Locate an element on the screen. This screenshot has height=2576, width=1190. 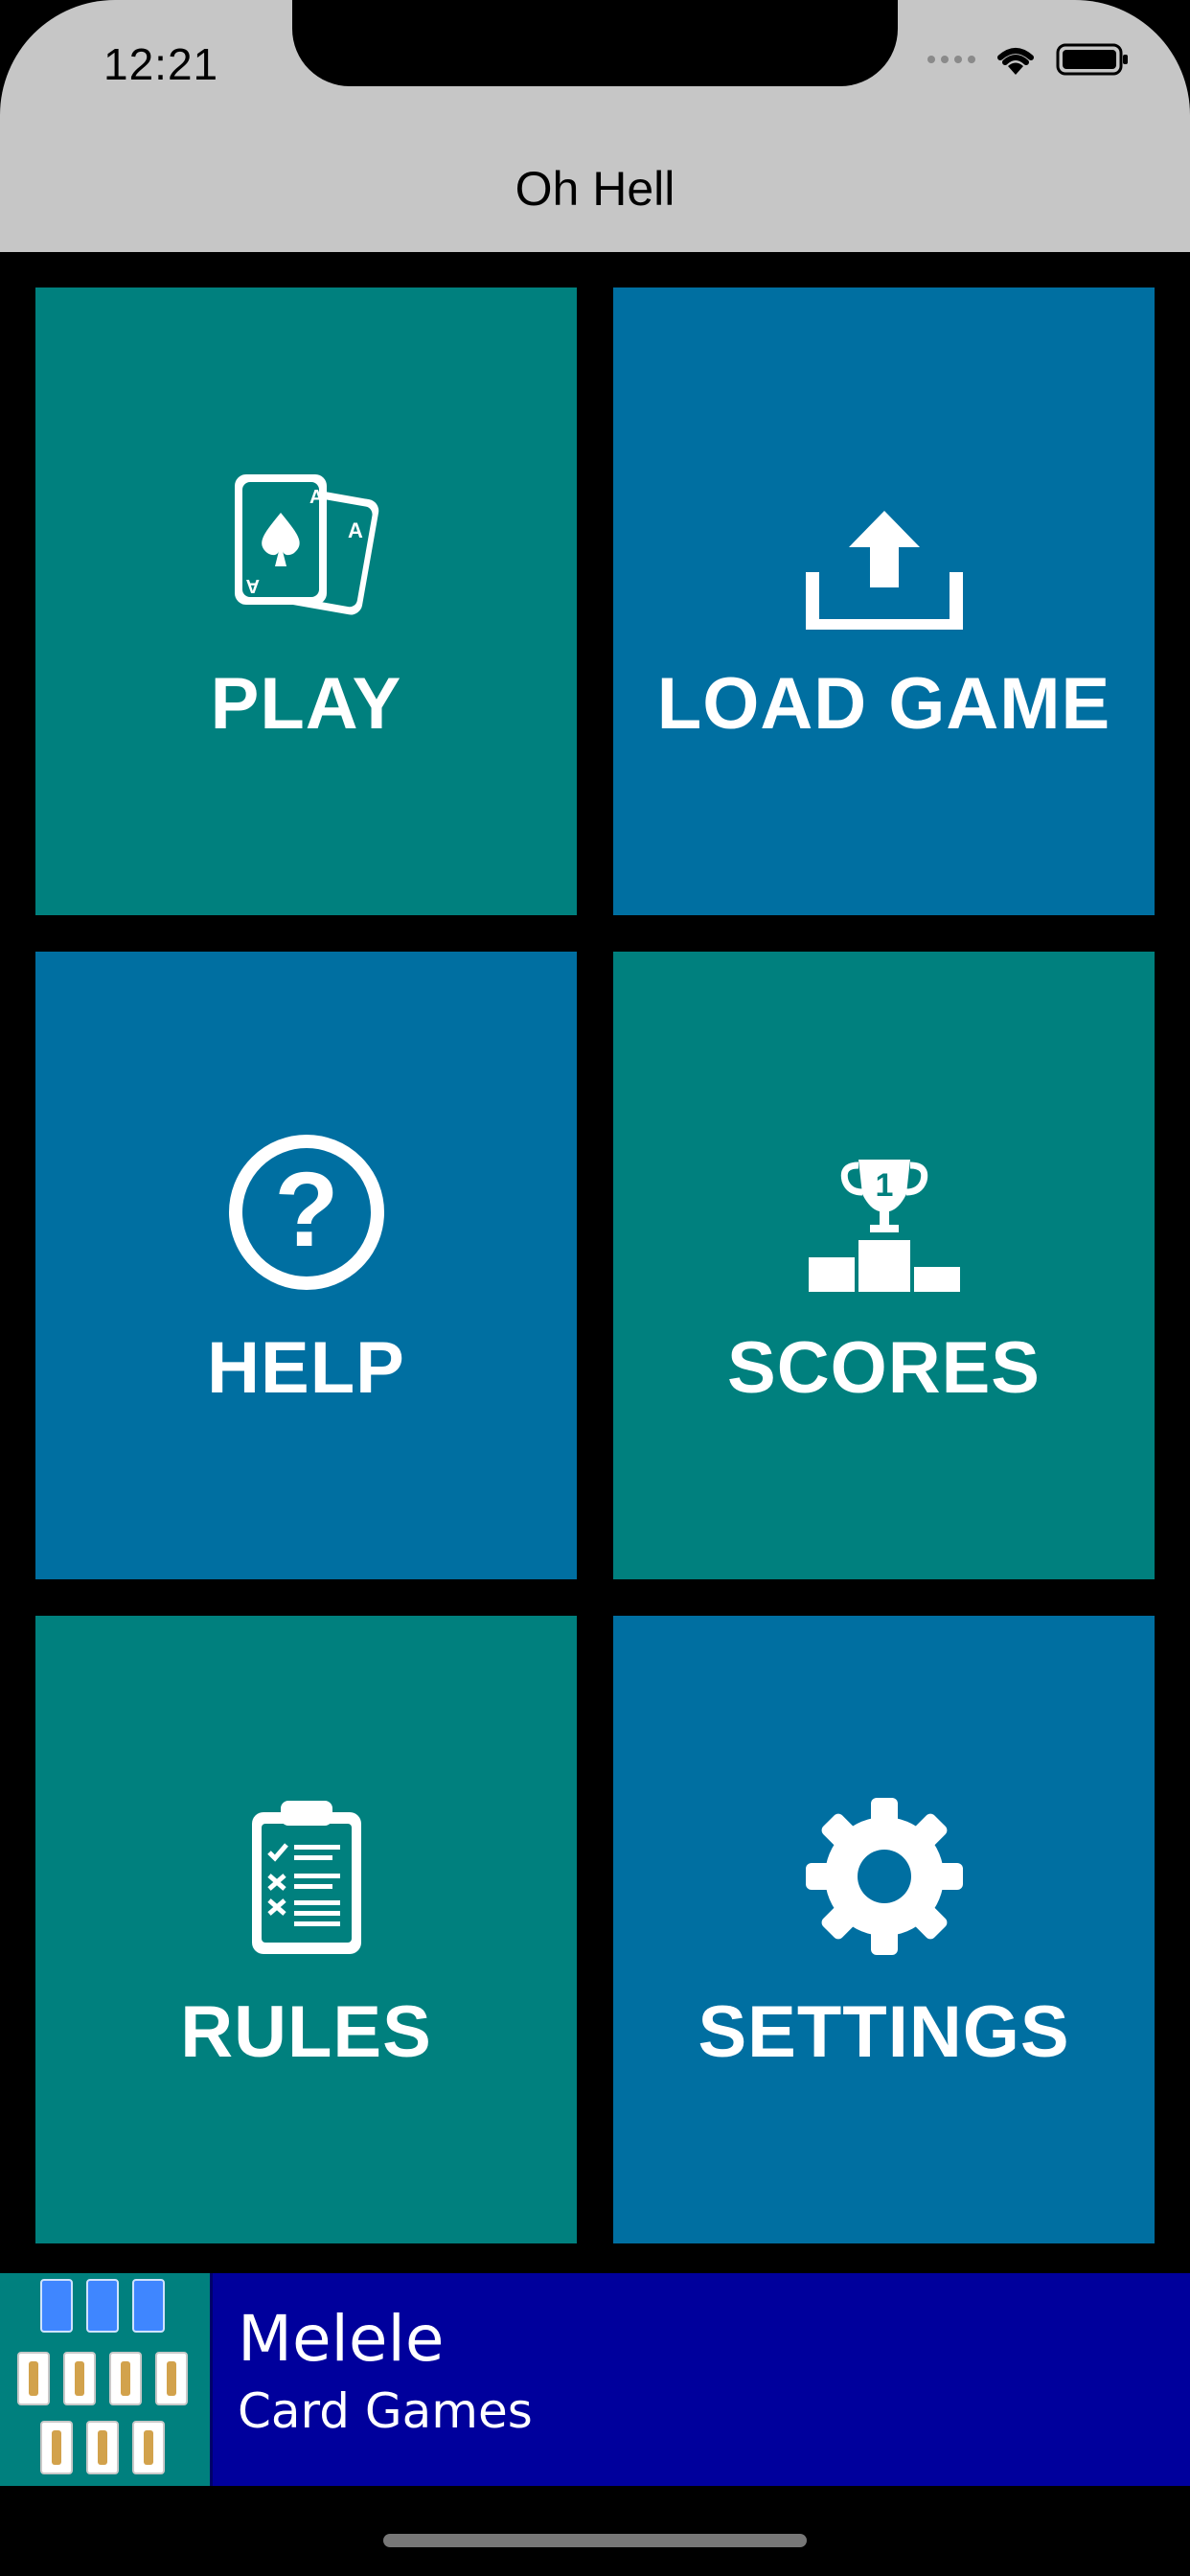
cellular-signal-icon is located at coordinates (951, 59).